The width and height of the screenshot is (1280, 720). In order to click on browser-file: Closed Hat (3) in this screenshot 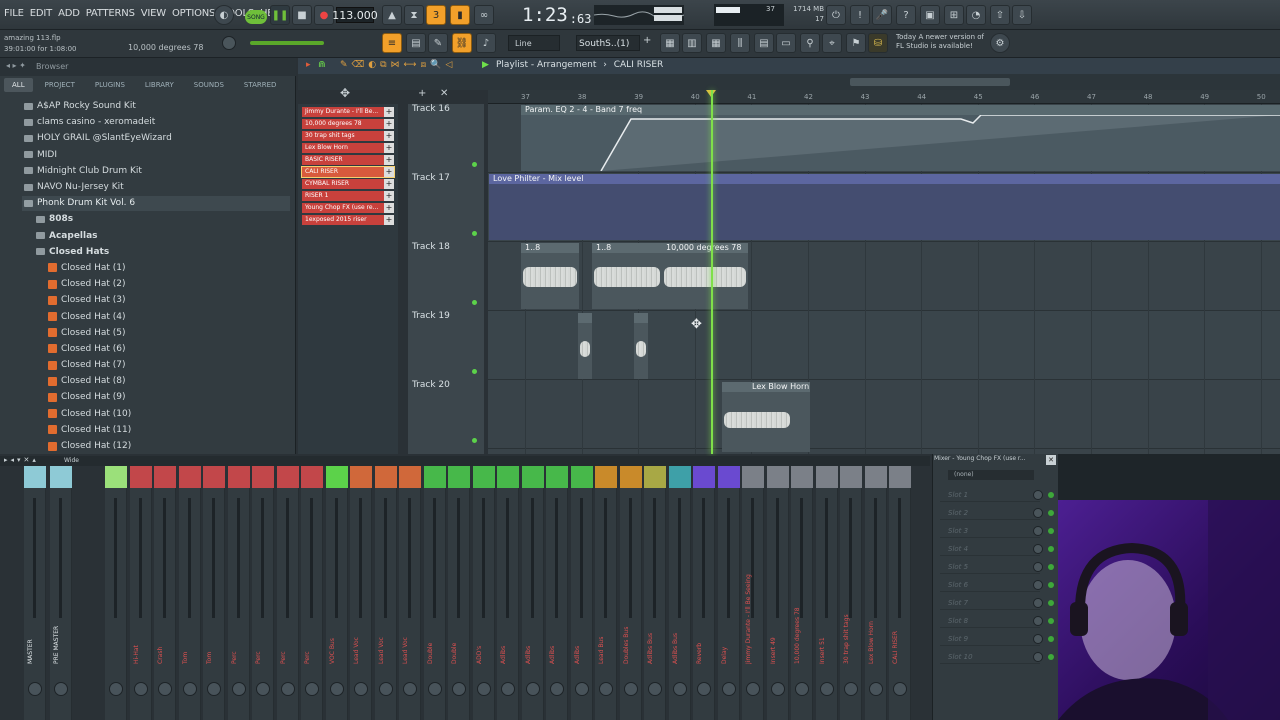, I will do `click(159, 300)`.